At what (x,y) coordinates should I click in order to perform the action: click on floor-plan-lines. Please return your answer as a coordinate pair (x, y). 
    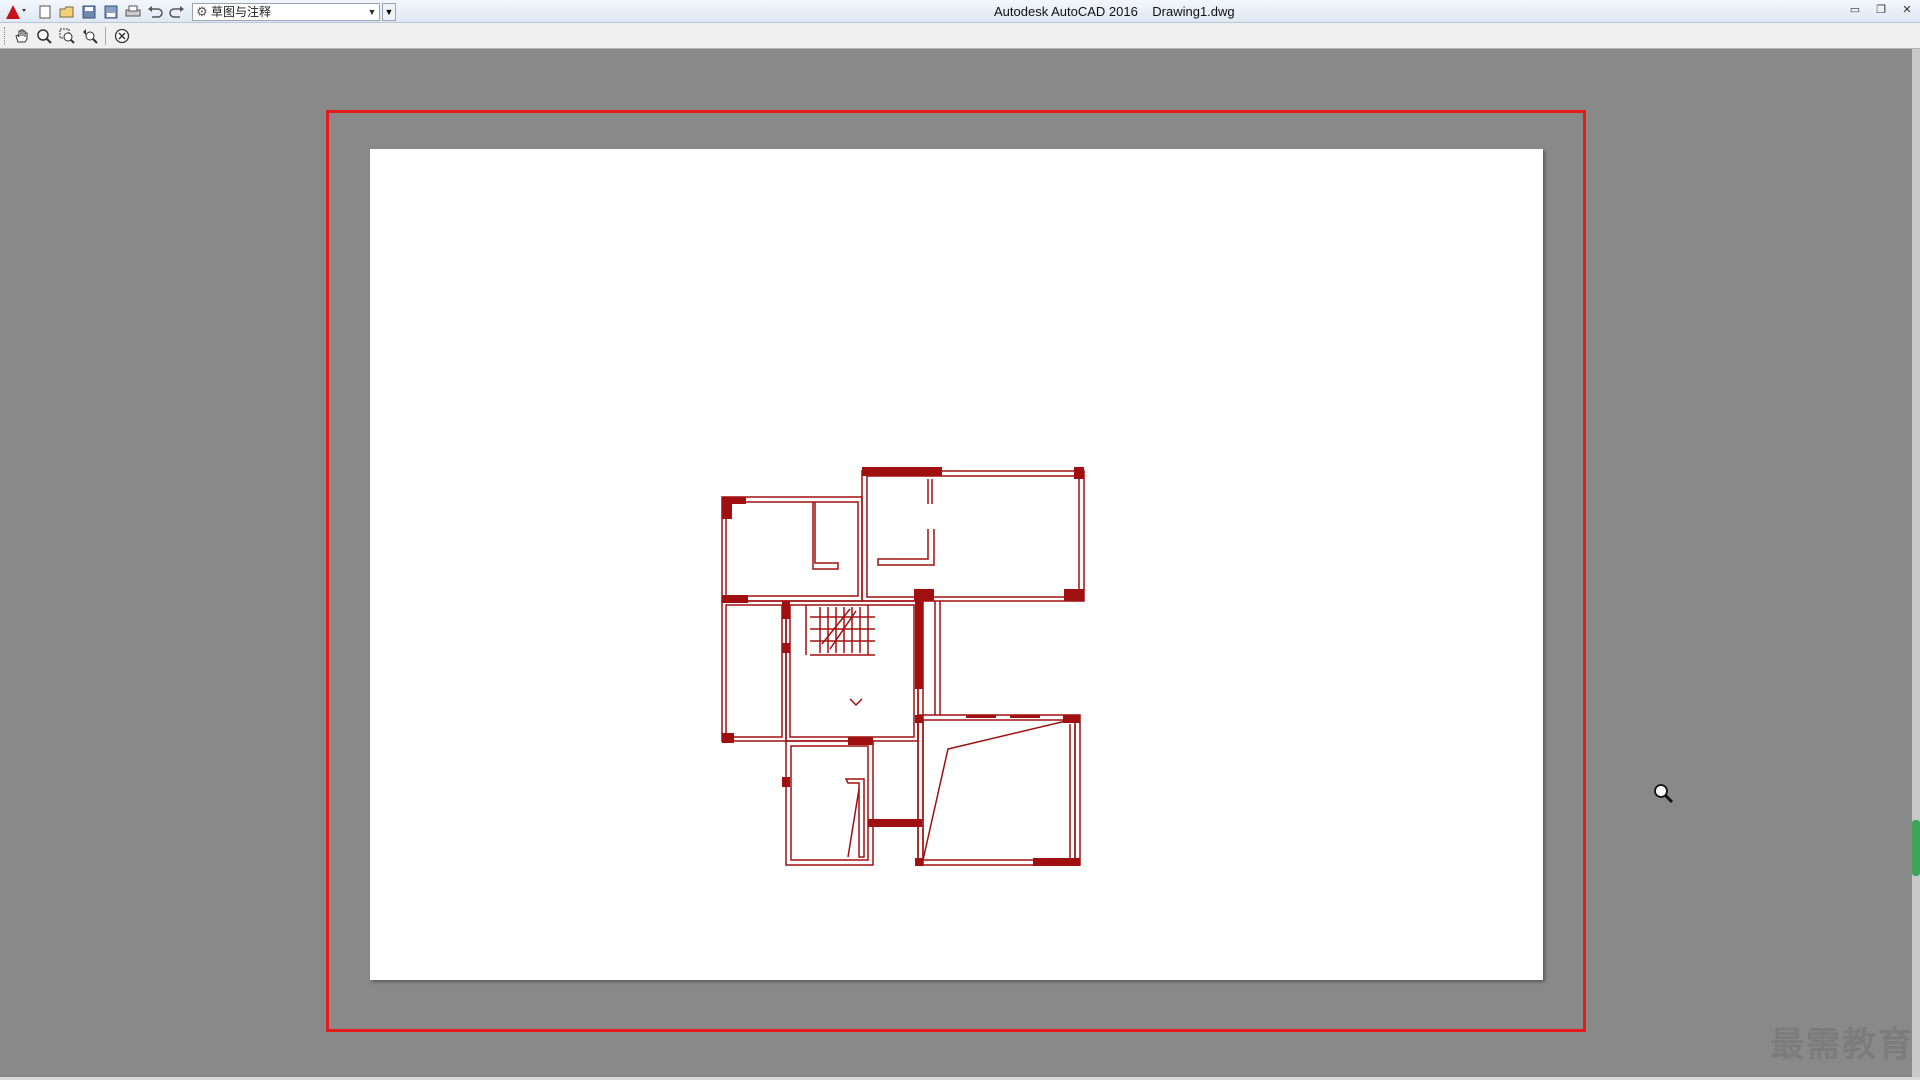
    Looking at the image, I should click on (903, 668).